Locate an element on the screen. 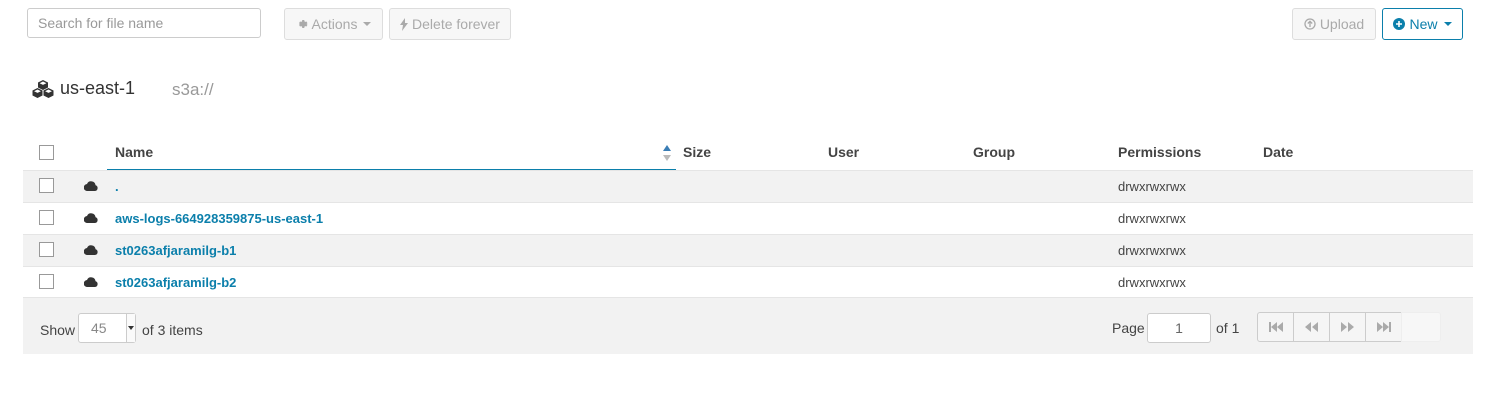  table-footer: Show 45 of 3 items Page 1 of 1 is located at coordinates (748, 325).